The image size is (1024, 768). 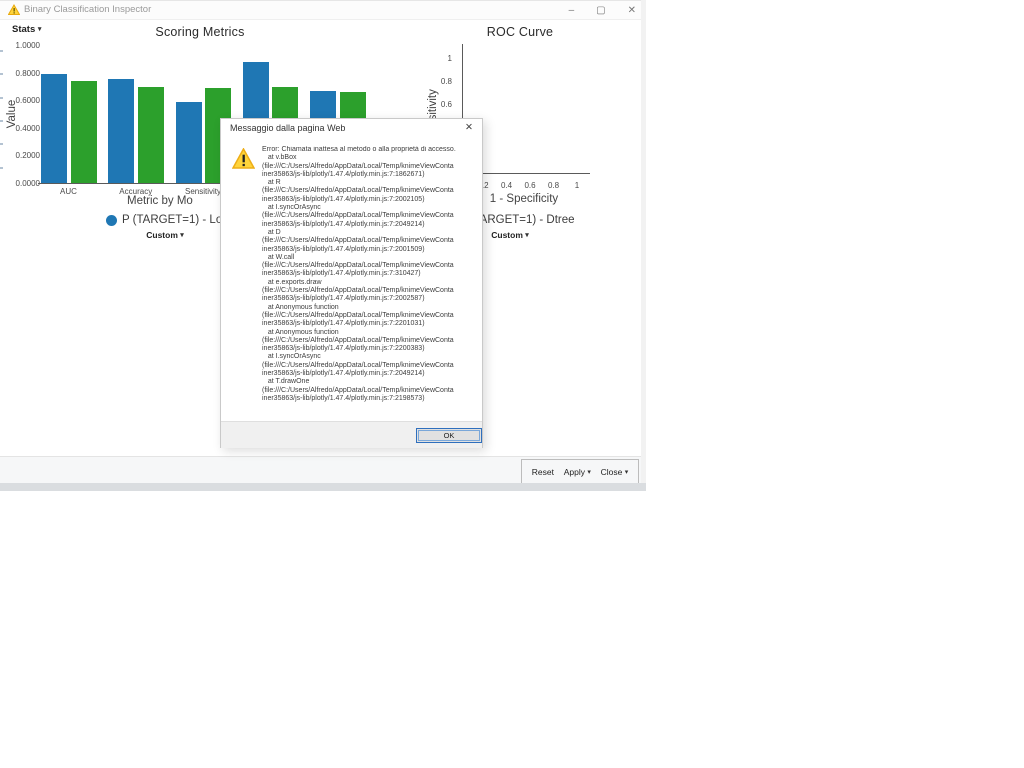 What do you see at coordinates (111, 220) in the screenshot?
I see `scoring-legend-dot` at bounding box center [111, 220].